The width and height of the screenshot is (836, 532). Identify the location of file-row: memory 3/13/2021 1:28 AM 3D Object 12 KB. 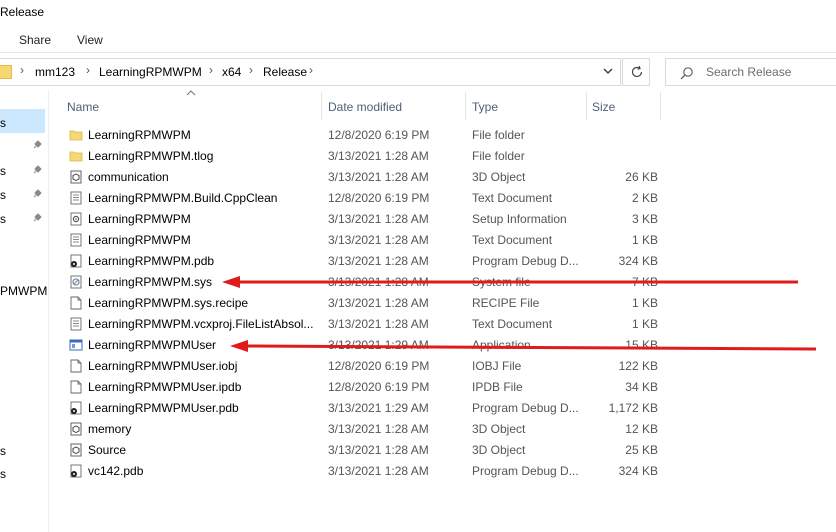
(366, 429).